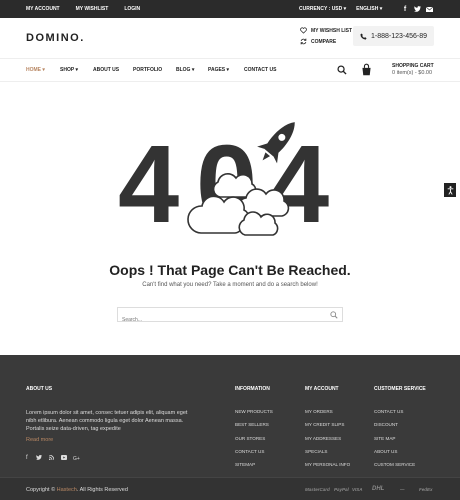 This screenshot has width=460, height=500. I want to click on footer-link: BEST SELLERS, so click(254, 425).